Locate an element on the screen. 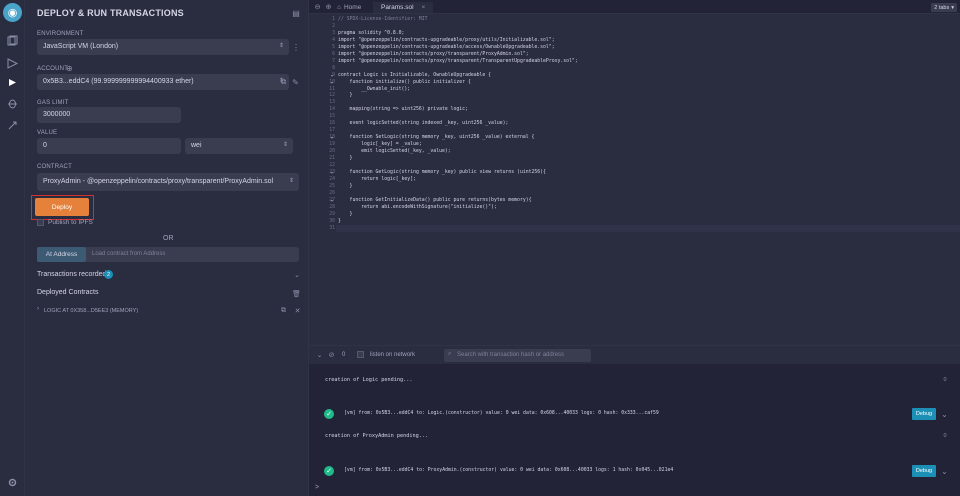  pending-tx-count: 0 is located at coordinates (344, 355).